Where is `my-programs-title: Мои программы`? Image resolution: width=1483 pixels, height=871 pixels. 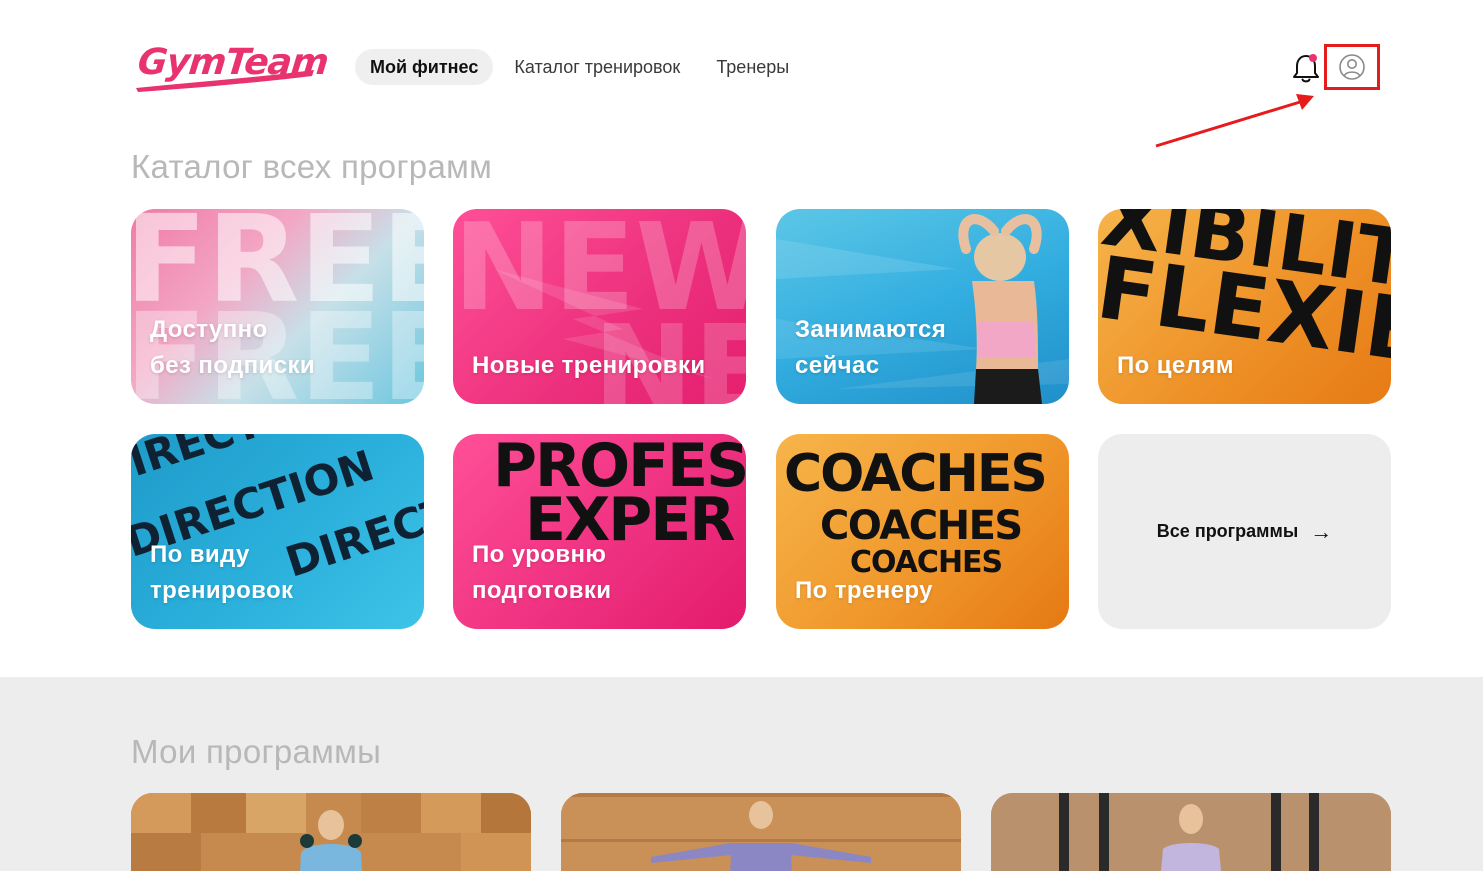
my-programs-title: Мои программы is located at coordinates (256, 751).